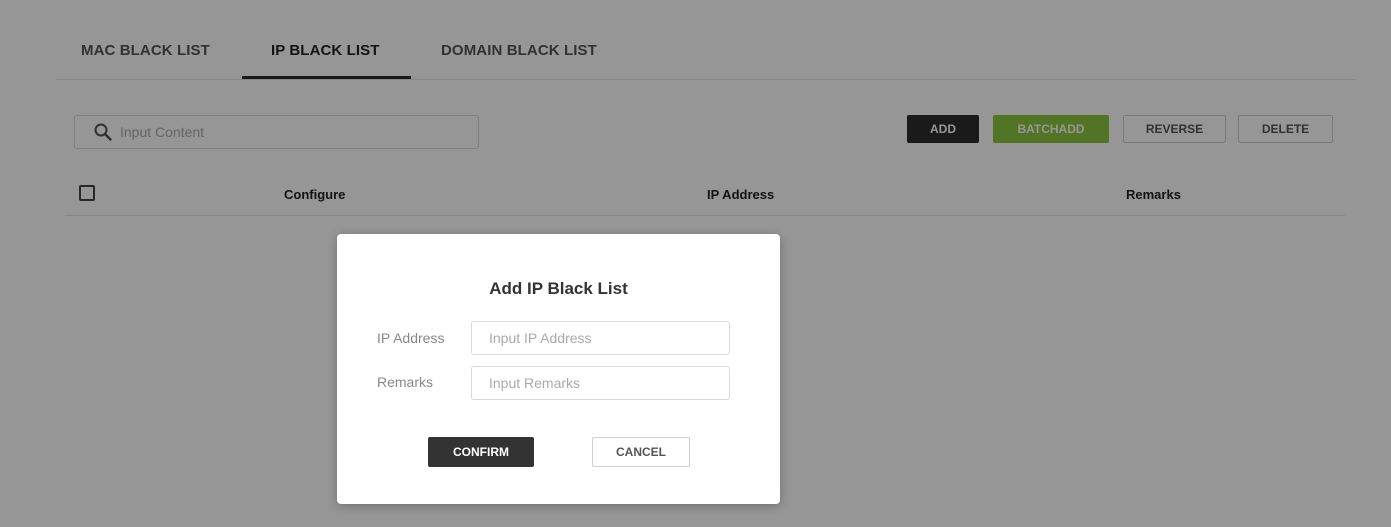 This screenshot has height=527, width=1391. I want to click on dialog-title: Add IP Black List, so click(558, 288).